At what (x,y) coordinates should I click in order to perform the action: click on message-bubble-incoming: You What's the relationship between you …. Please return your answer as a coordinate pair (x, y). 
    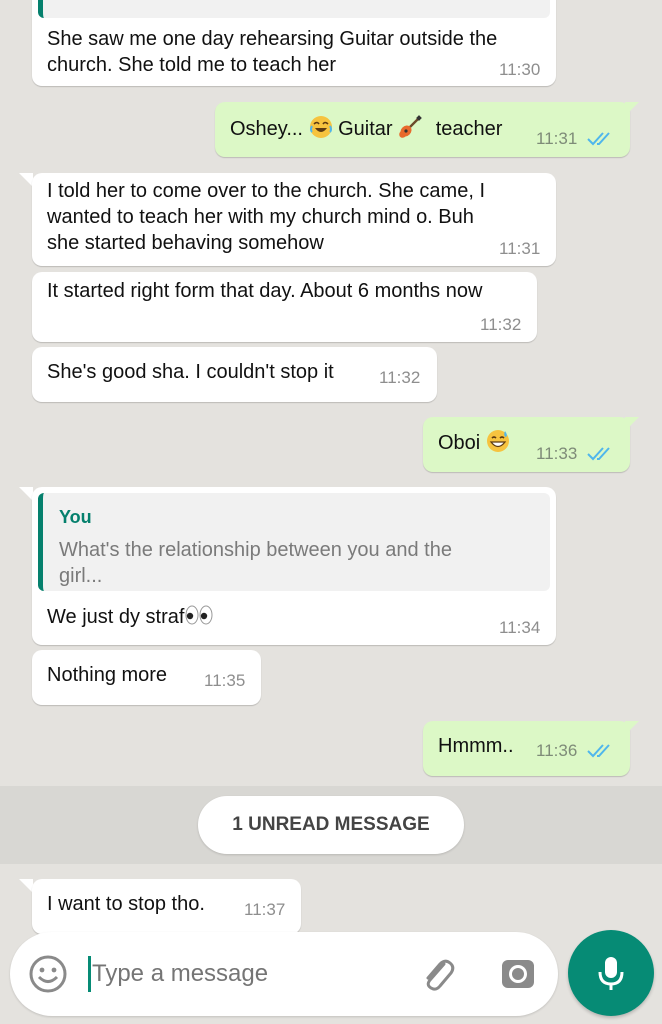
    Looking at the image, I should click on (294, 566).